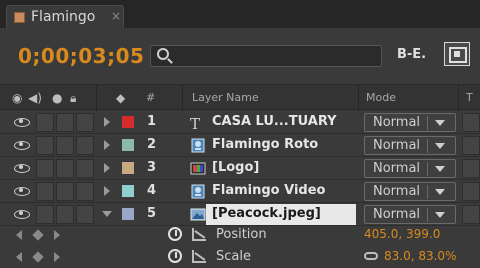  Describe the element at coordinates (198, 168) in the screenshot. I see `composition-layer-icon` at that location.